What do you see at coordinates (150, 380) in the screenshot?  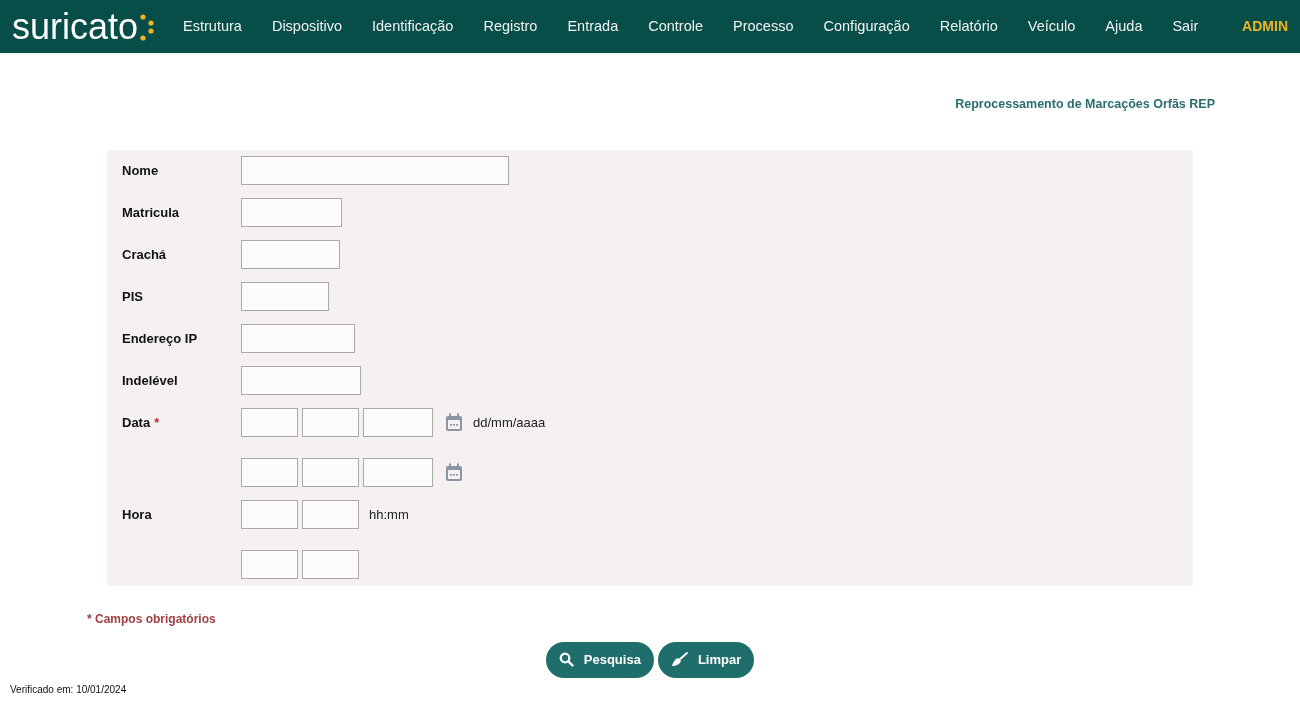 I see `field-label: Indelével` at bounding box center [150, 380].